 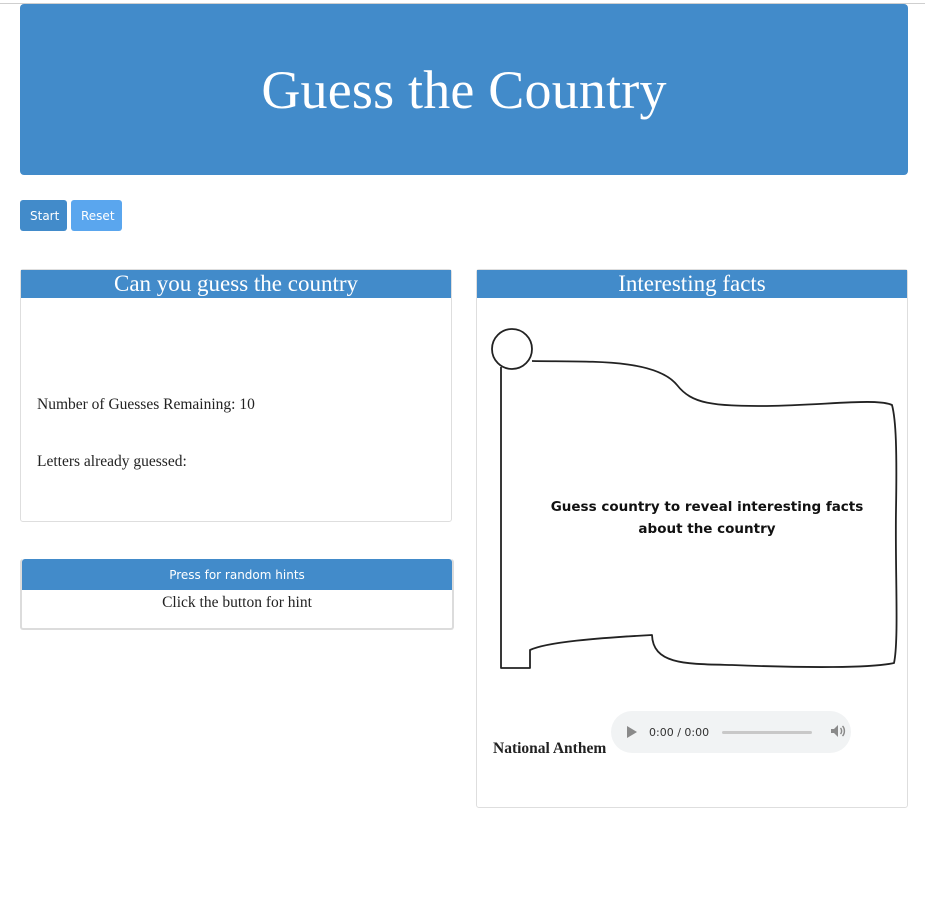 What do you see at coordinates (550, 748) in the screenshot?
I see `national-anthem-label: National Anthem` at bounding box center [550, 748].